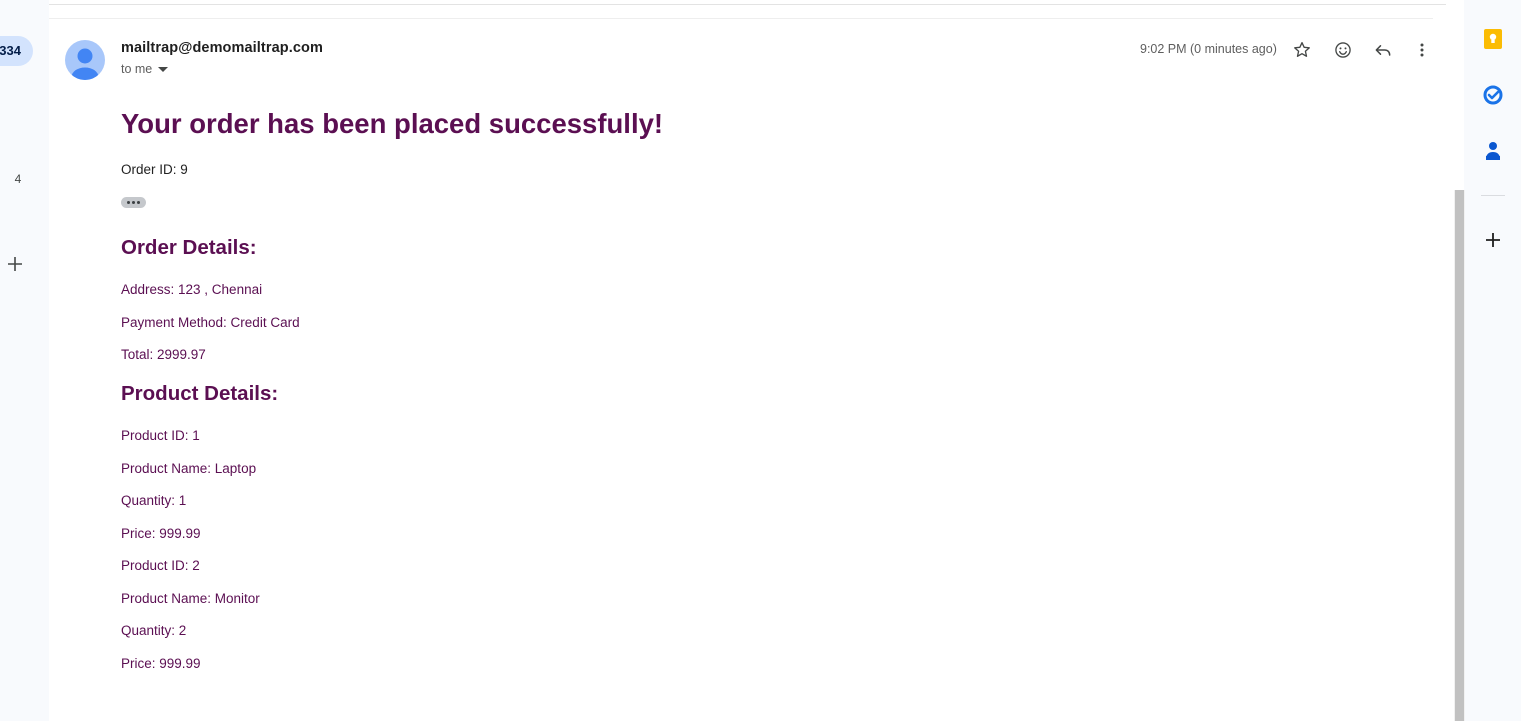 This screenshot has height=721, width=1521. What do you see at coordinates (1343, 50) in the screenshot?
I see `emoji-icon` at bounding box center [1343, 50].